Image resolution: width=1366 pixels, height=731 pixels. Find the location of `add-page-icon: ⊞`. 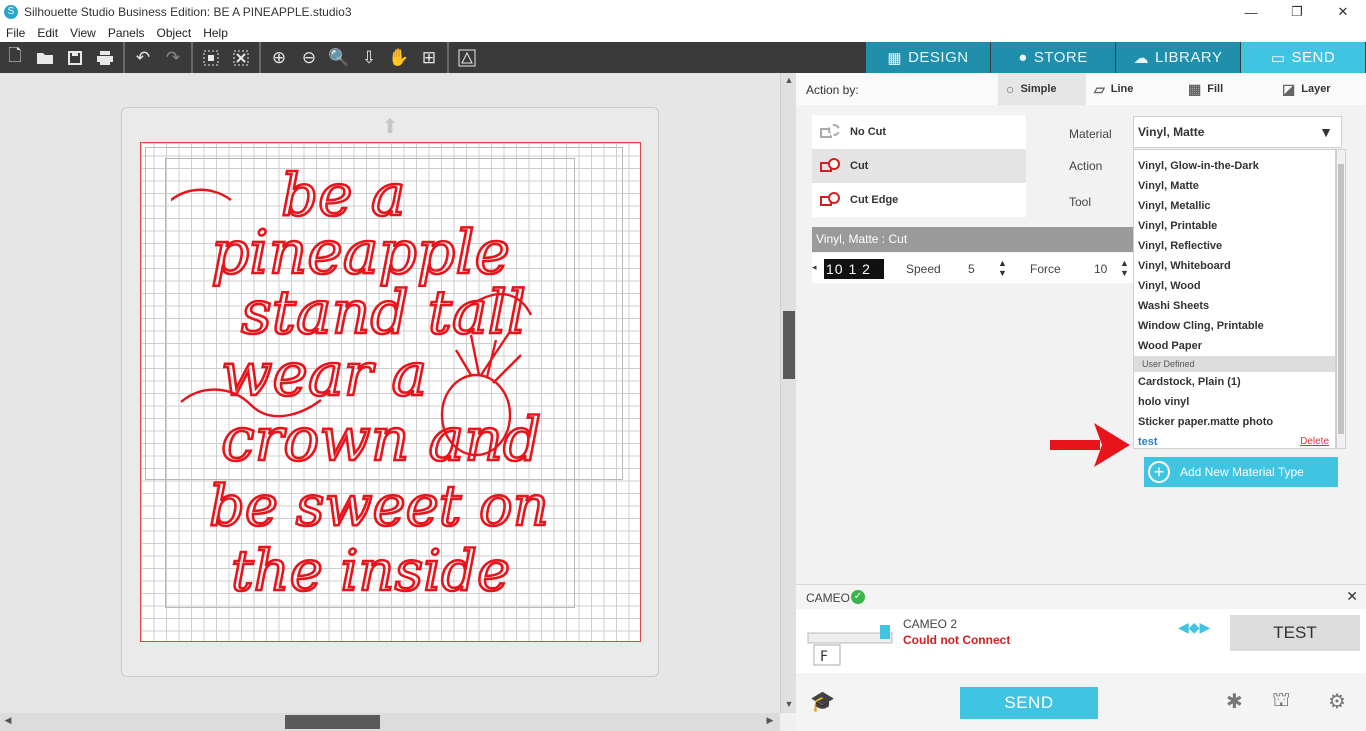

add-page-icon: ⊞ is located at coordinates (429, 57).